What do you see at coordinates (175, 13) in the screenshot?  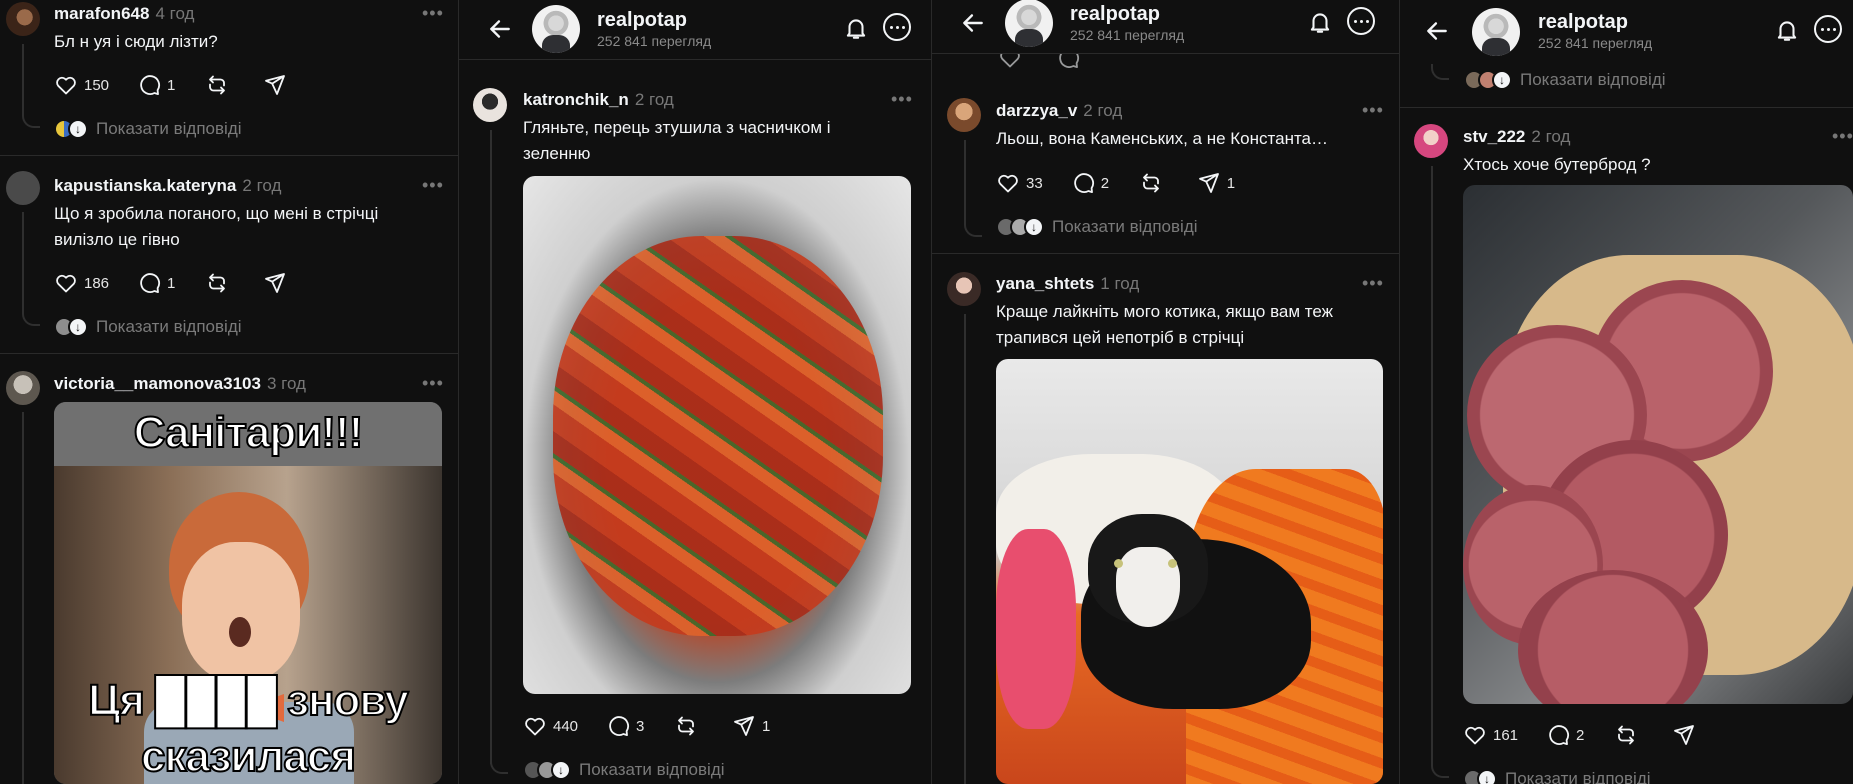 I see `comment-time: 4 год` at bounding box center [175, 13].